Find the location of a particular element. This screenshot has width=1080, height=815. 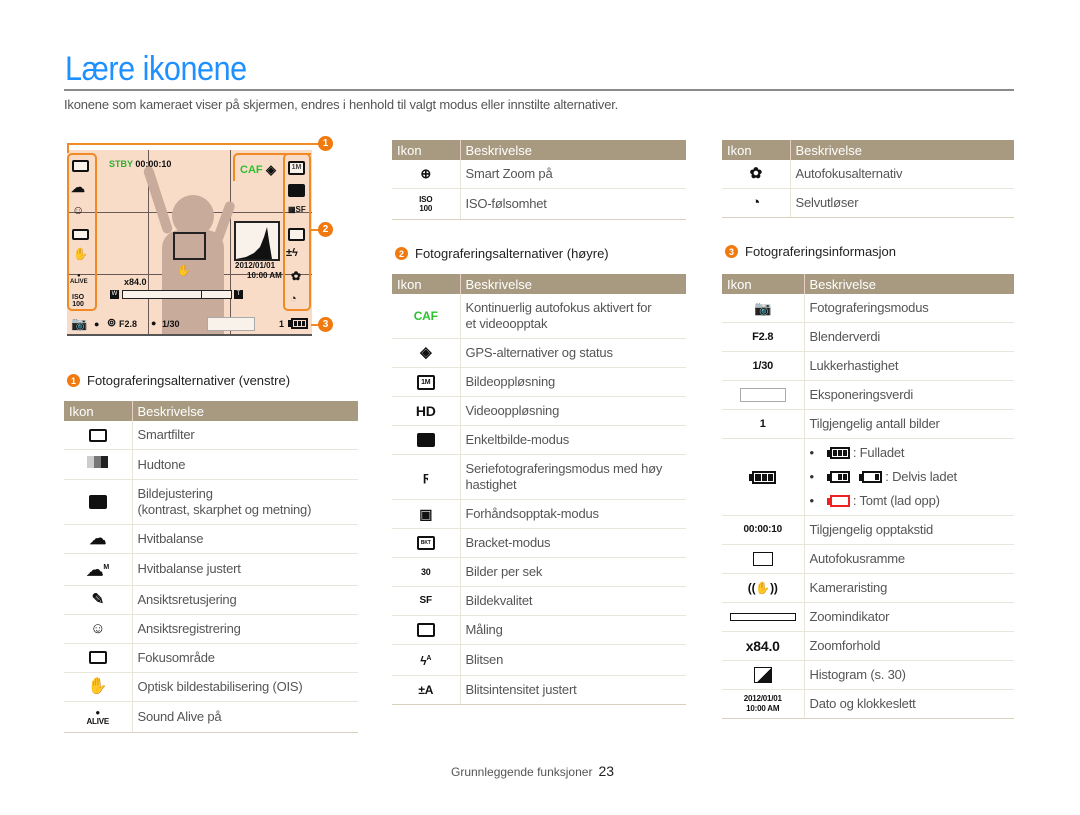

table-row: BKT Bracket-modus is located at coordinates (539, 543).